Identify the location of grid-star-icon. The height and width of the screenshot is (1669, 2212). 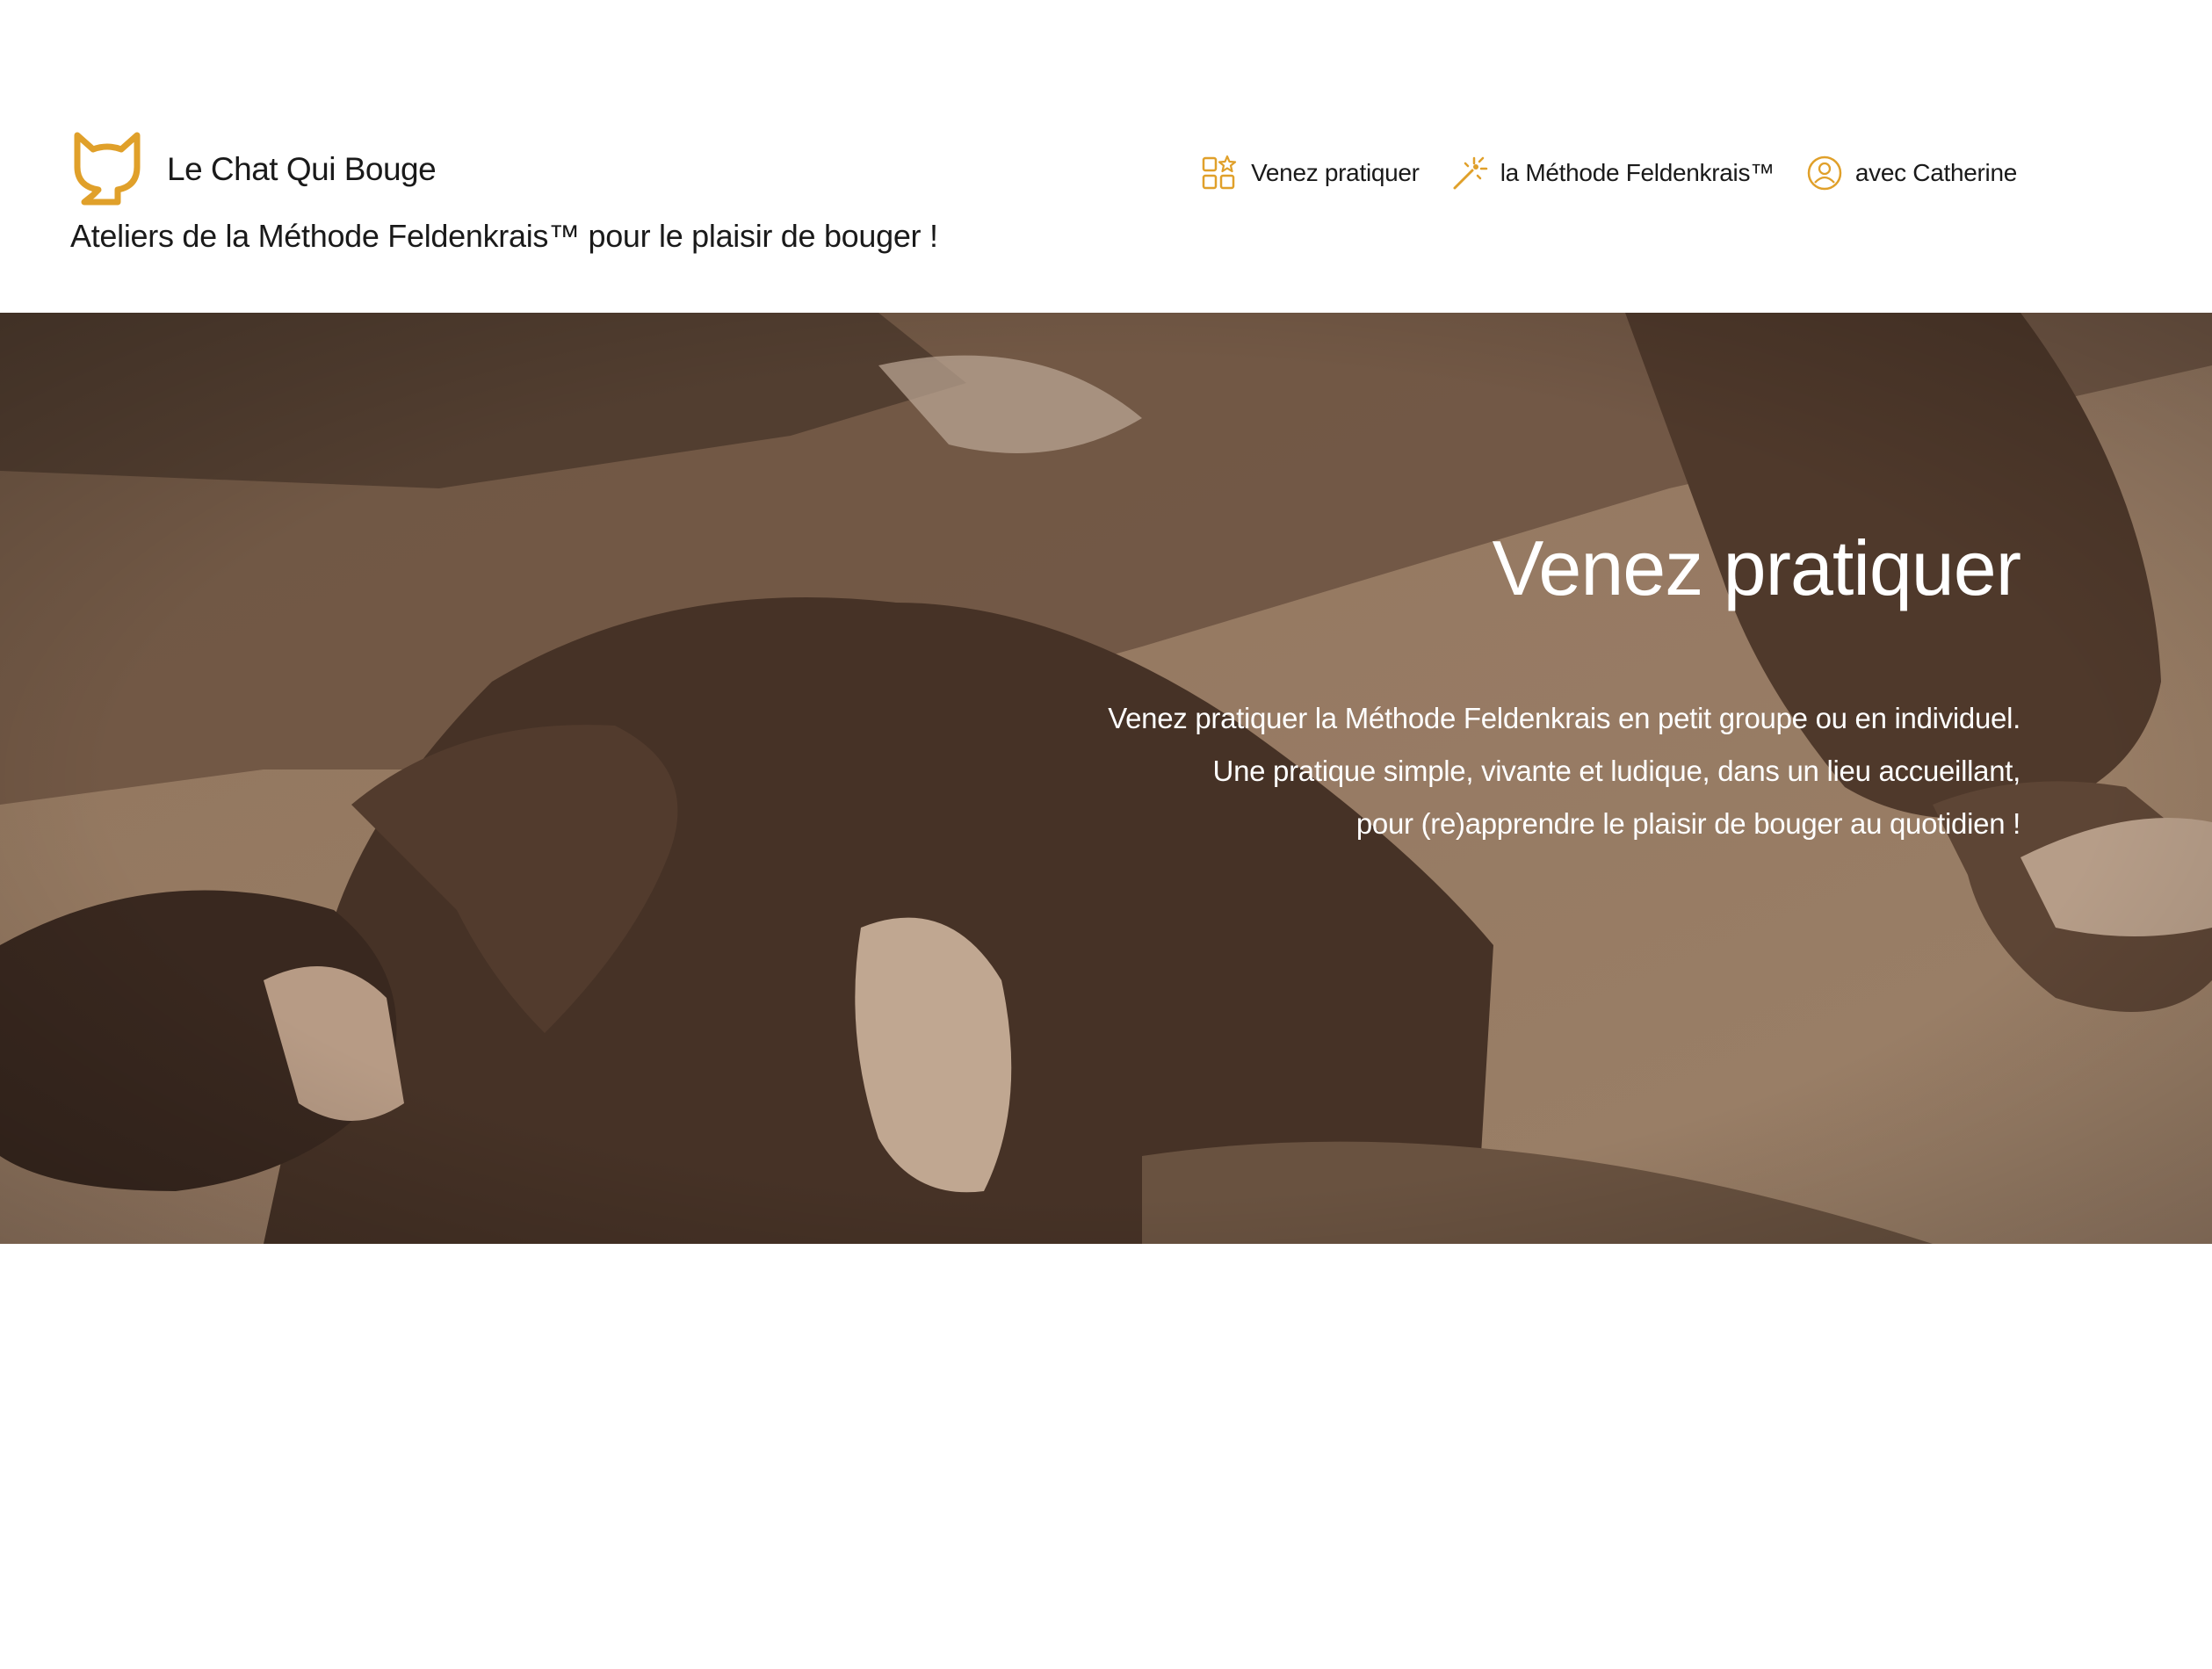
(1219, 173).